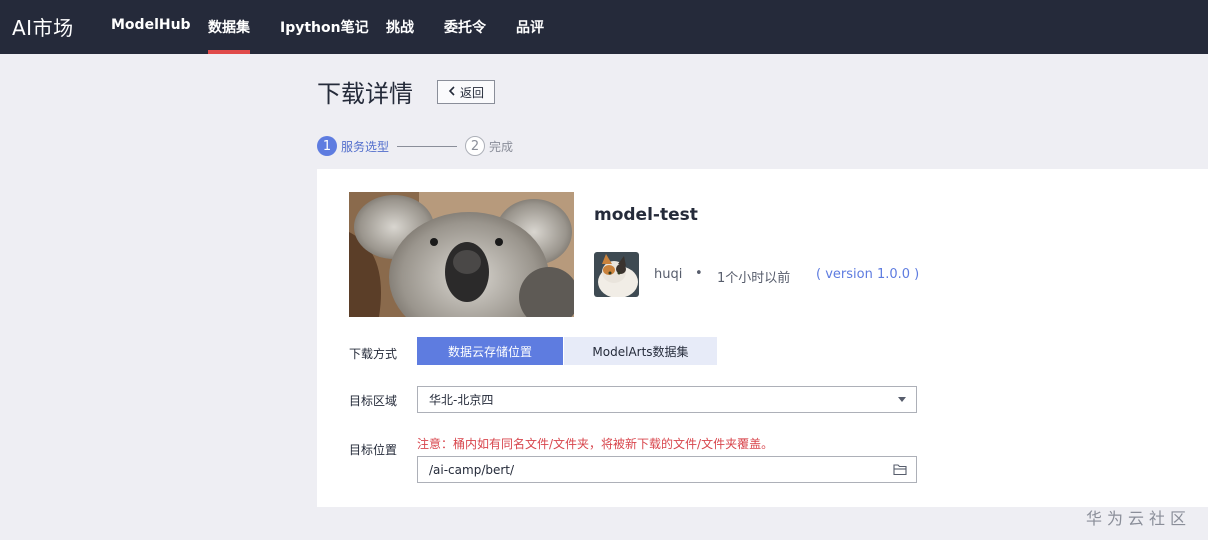 Image resolution: width=1208 pixels, height=540 pixels. I want to click on dataset-cover-image, so click(461, 254).